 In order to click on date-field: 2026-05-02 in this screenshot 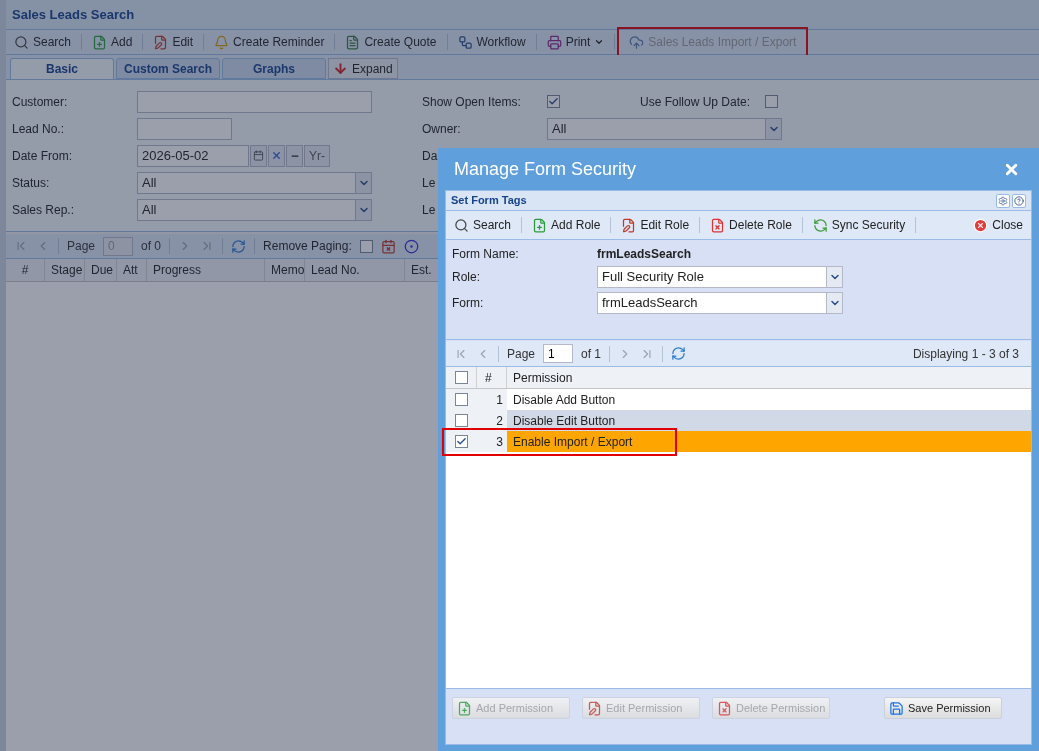, I will do `click(193, 155)`.